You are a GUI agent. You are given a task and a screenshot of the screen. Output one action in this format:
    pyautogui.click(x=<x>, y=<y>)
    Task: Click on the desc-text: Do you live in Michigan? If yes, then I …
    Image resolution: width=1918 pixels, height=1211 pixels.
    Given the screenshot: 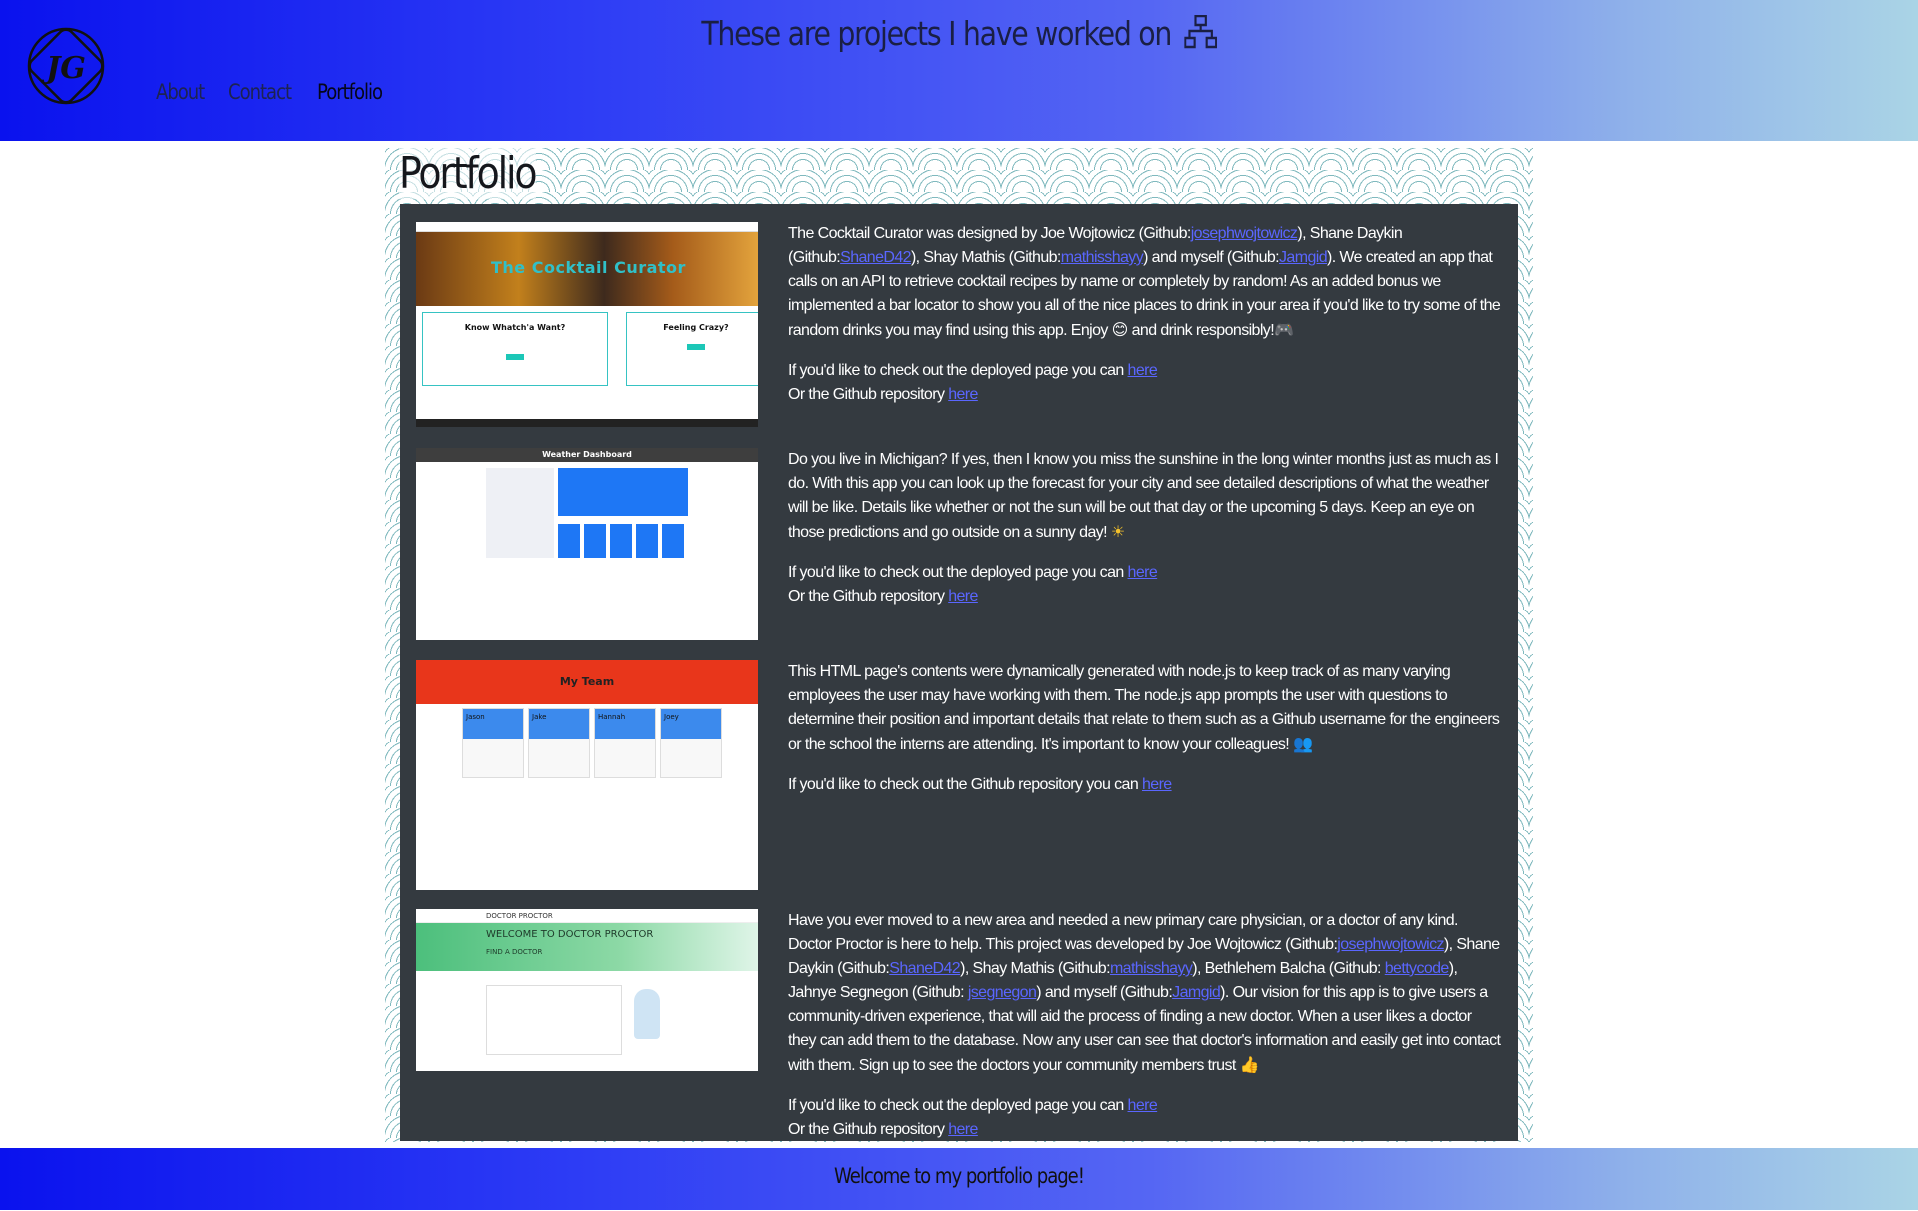 What is the action you would take?
    pyautogui.click(x=1143, y=496)
    